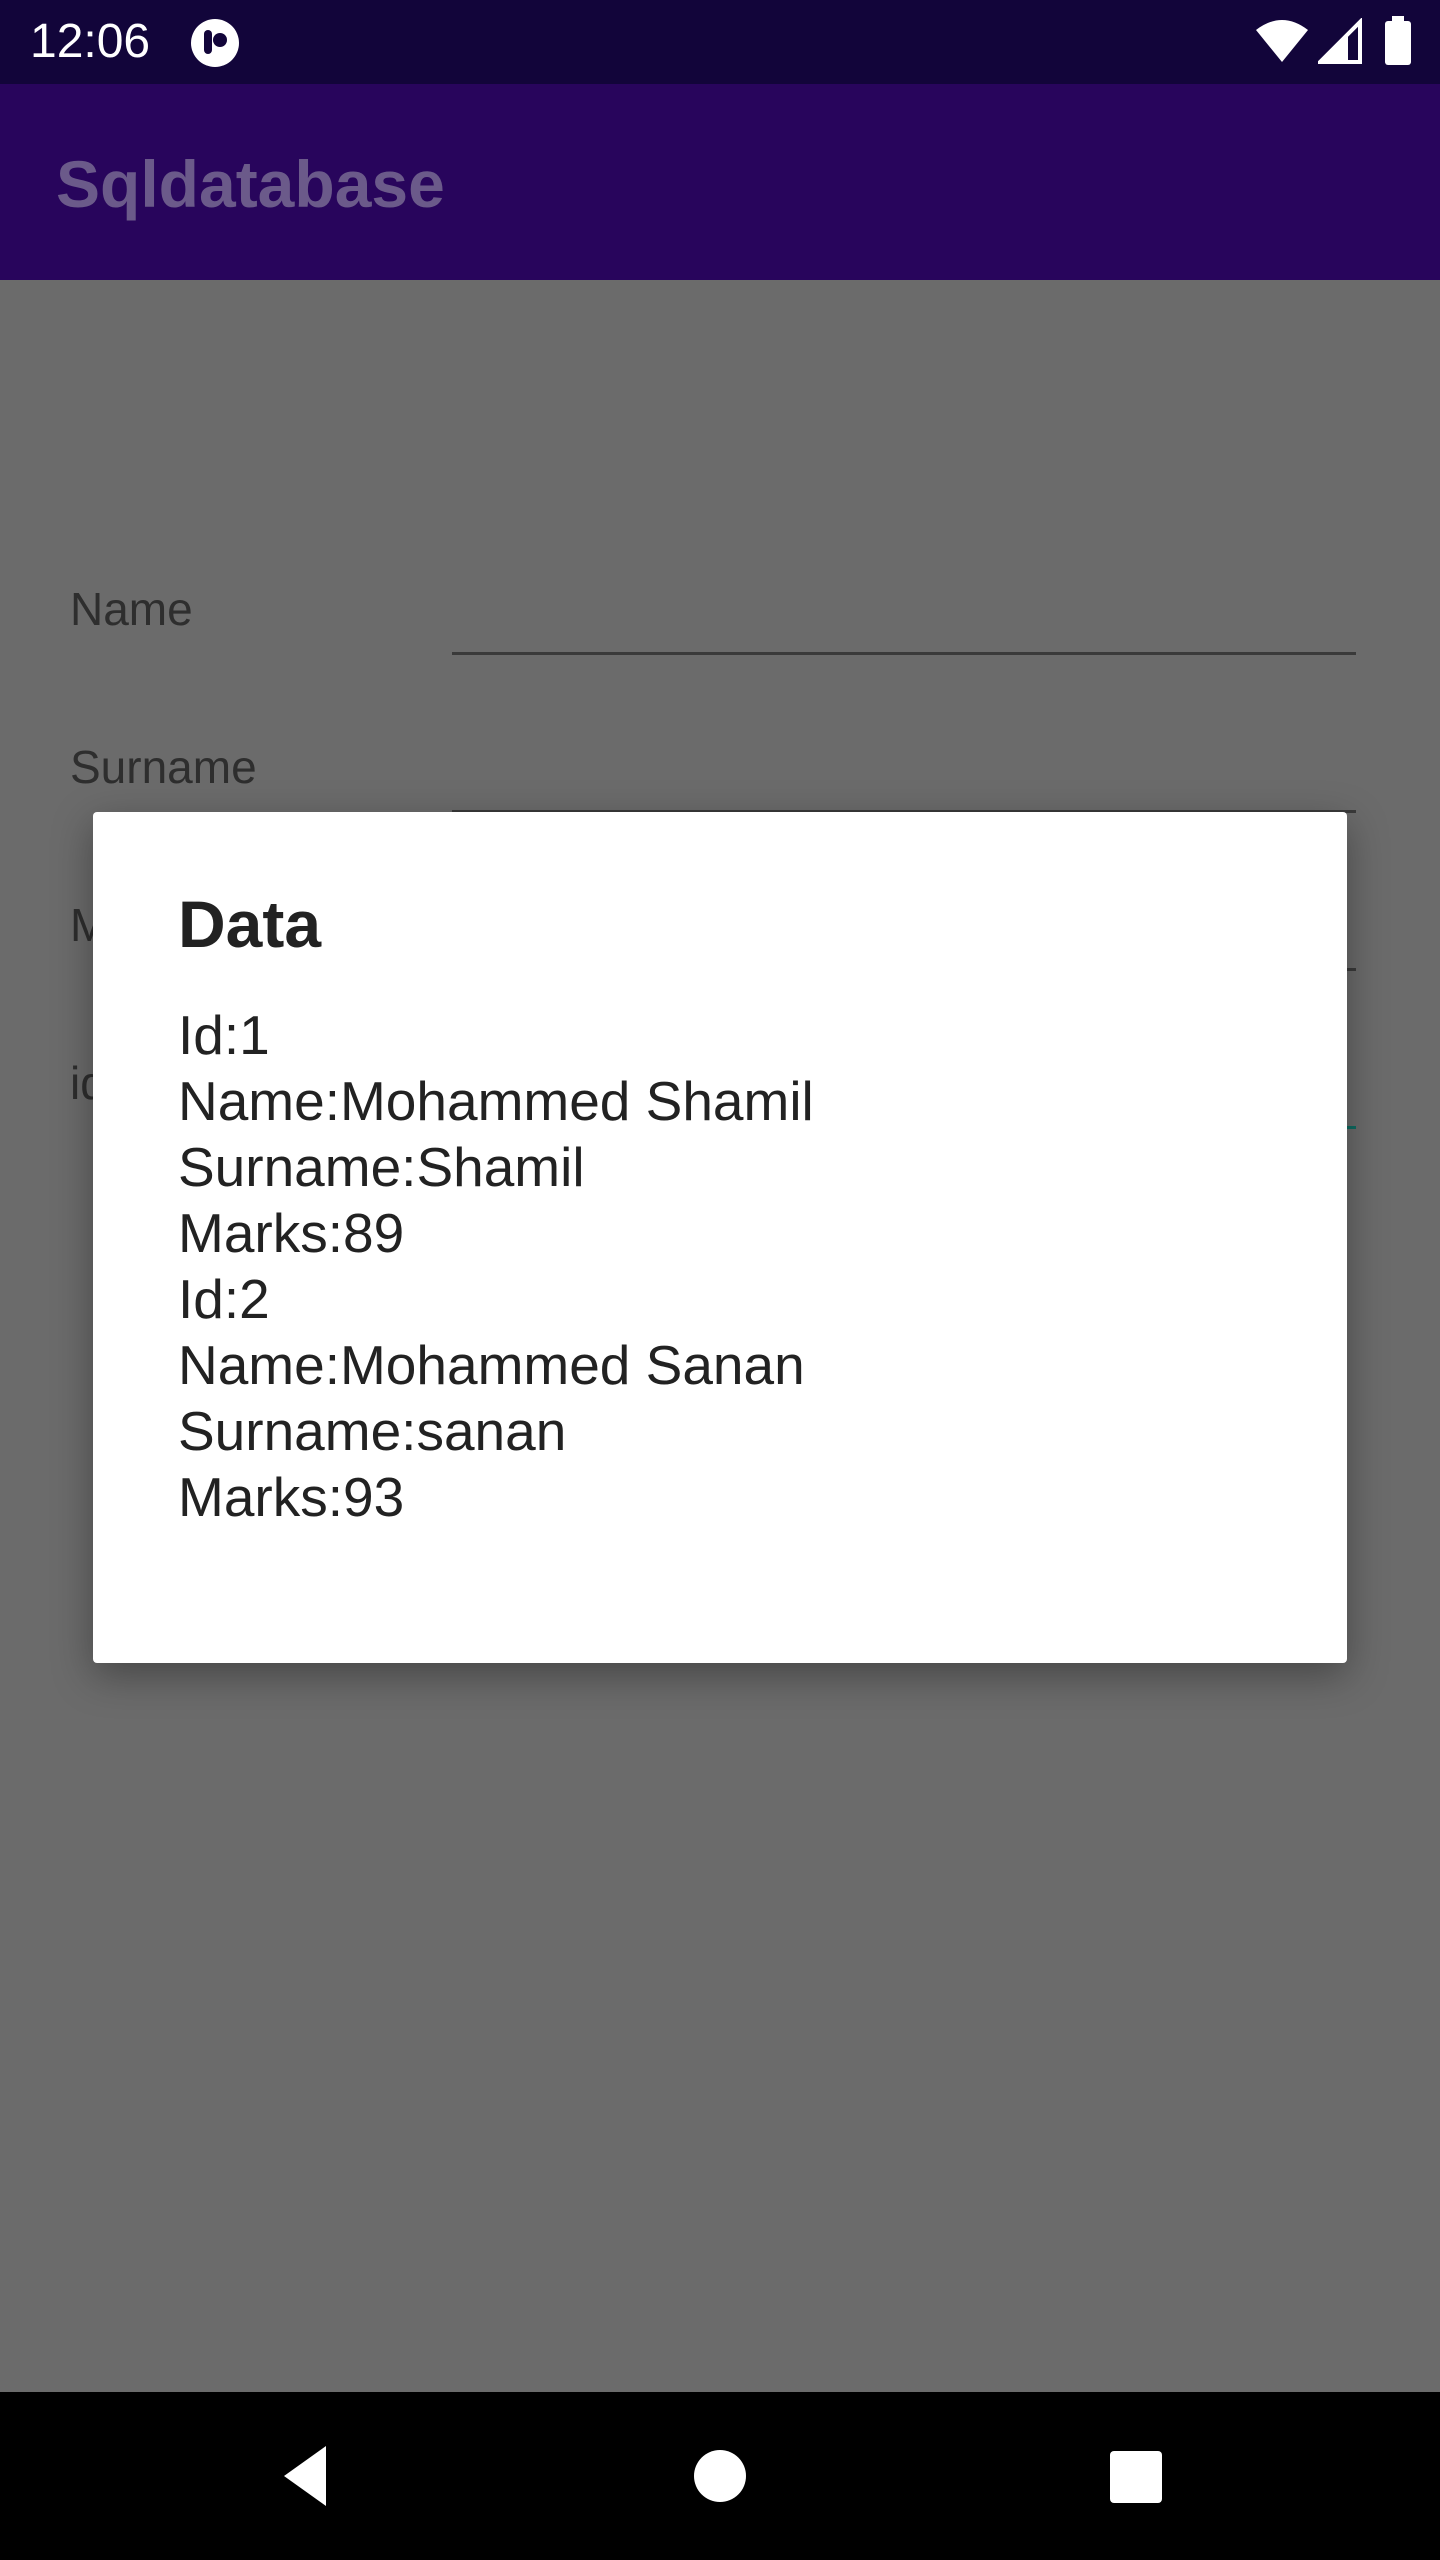 The width and height of the screenshot is (1440, 2560). I want to click on home-icon, so click(720, 2476).